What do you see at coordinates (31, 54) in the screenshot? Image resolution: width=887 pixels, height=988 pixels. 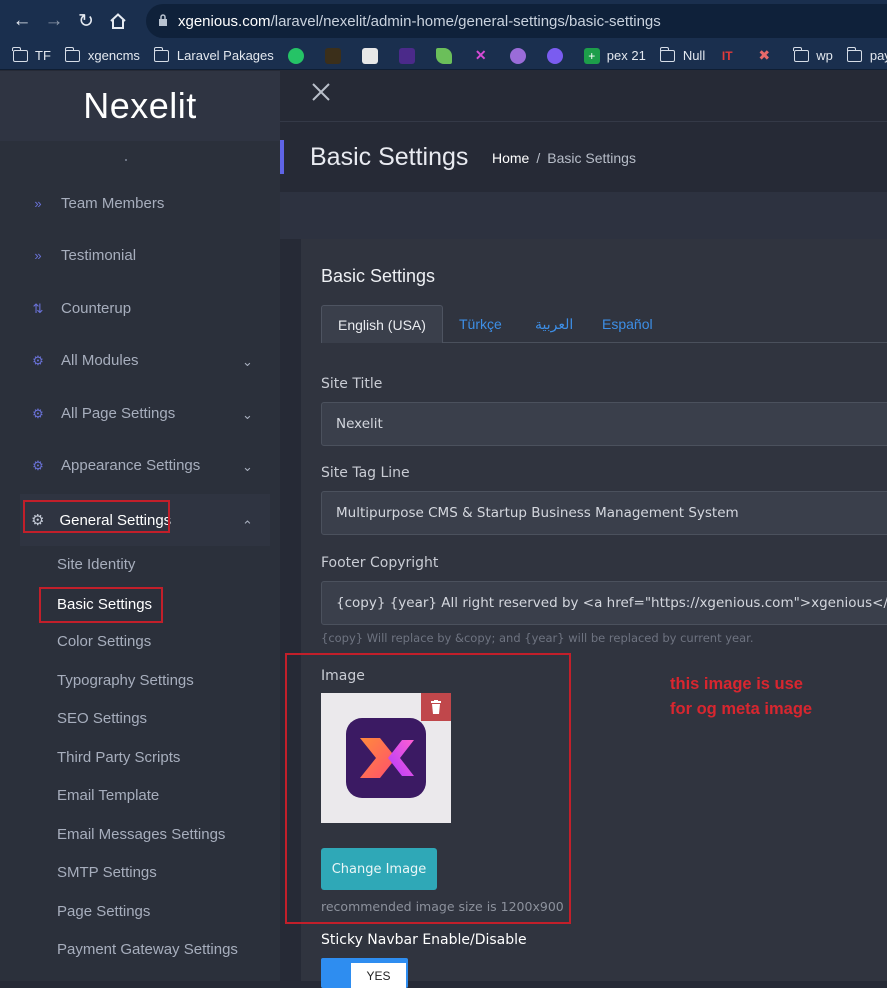 I see `bookmark-tf: TF` at bounding box center [31, 54].